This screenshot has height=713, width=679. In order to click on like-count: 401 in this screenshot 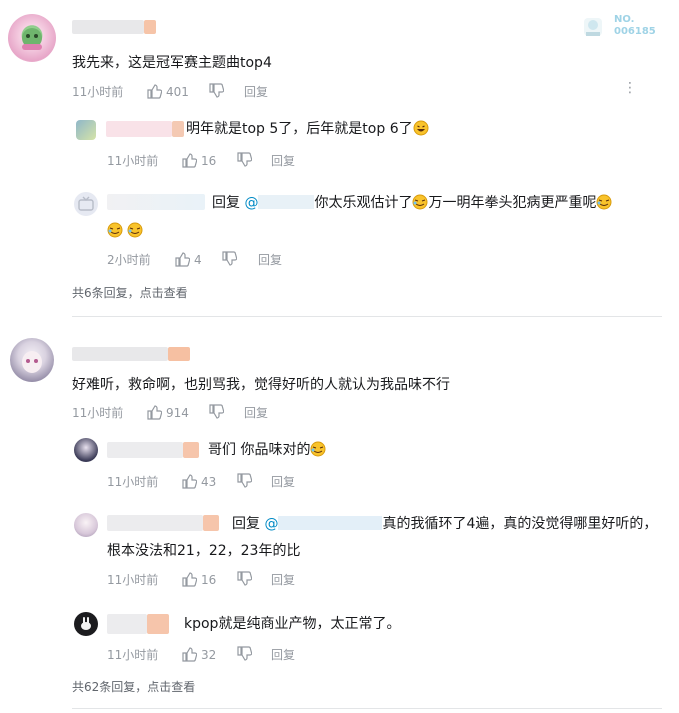, I will do `click(177, 92)`.